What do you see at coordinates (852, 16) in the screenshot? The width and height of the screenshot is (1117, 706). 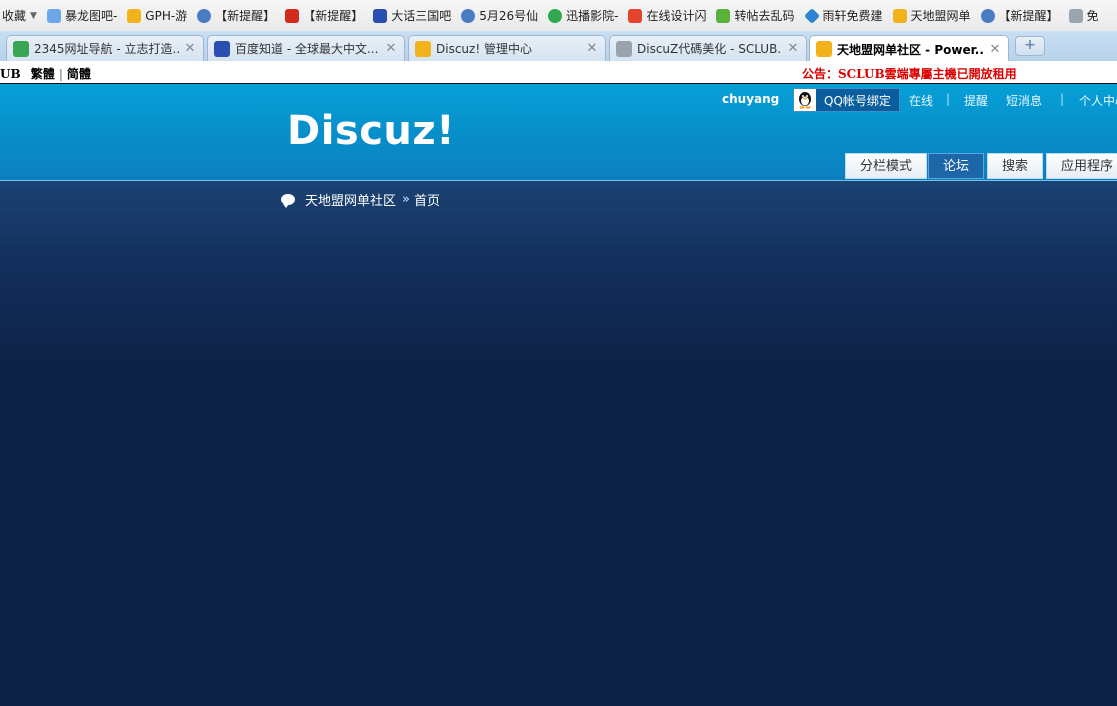 I see `bookmark-label: 雨轩免费建` at bounding box center [852, 16].